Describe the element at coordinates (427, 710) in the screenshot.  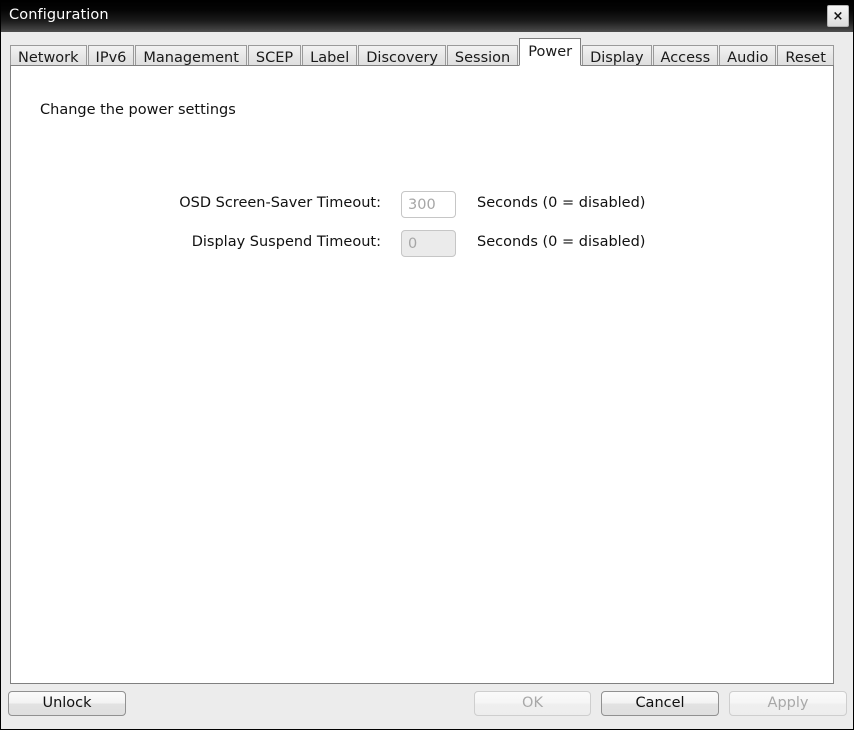
I see `button-bar: Unlock OK Cancel Apply` at that location.